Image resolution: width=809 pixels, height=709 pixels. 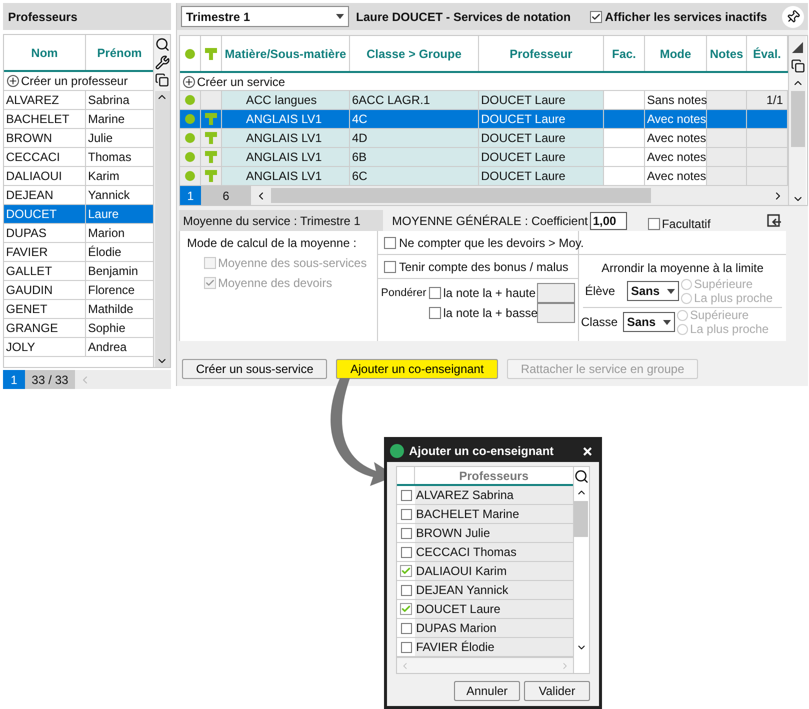 I want to click on table-cell: DALIAOUI, so click(x=45, y=176).